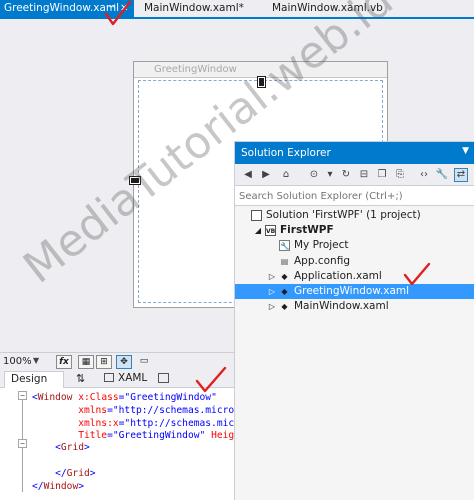  What do you see at coordinates (163, 378) in the screenshot?
I see `collapse-pane-icon` at bounding box center [163, 378].